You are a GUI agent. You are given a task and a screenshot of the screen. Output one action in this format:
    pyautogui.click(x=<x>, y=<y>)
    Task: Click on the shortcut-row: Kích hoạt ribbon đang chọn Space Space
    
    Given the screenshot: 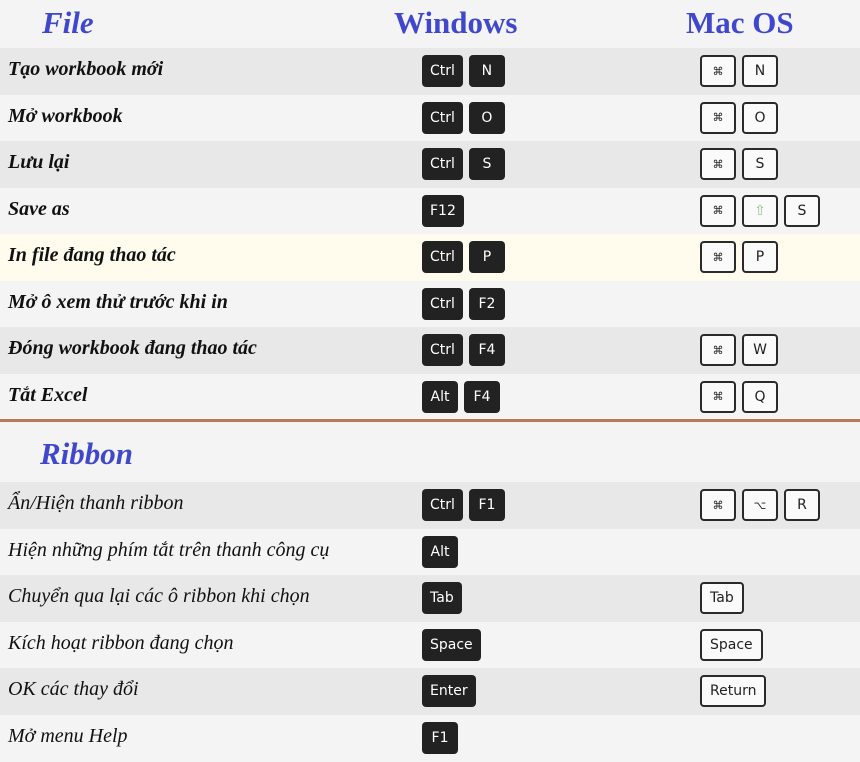 What is the action you would take?
    pyautogui.click(x=430, y=645)
    